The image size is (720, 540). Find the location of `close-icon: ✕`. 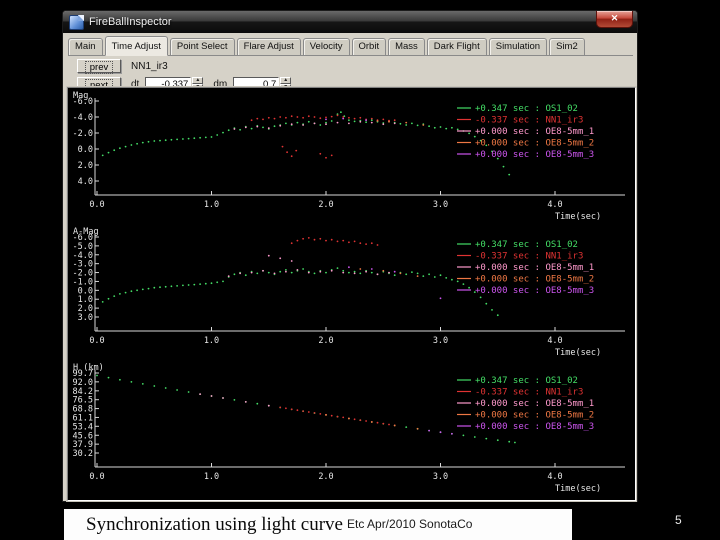

close-icon: ✕ is located at coordinates (614, 18).